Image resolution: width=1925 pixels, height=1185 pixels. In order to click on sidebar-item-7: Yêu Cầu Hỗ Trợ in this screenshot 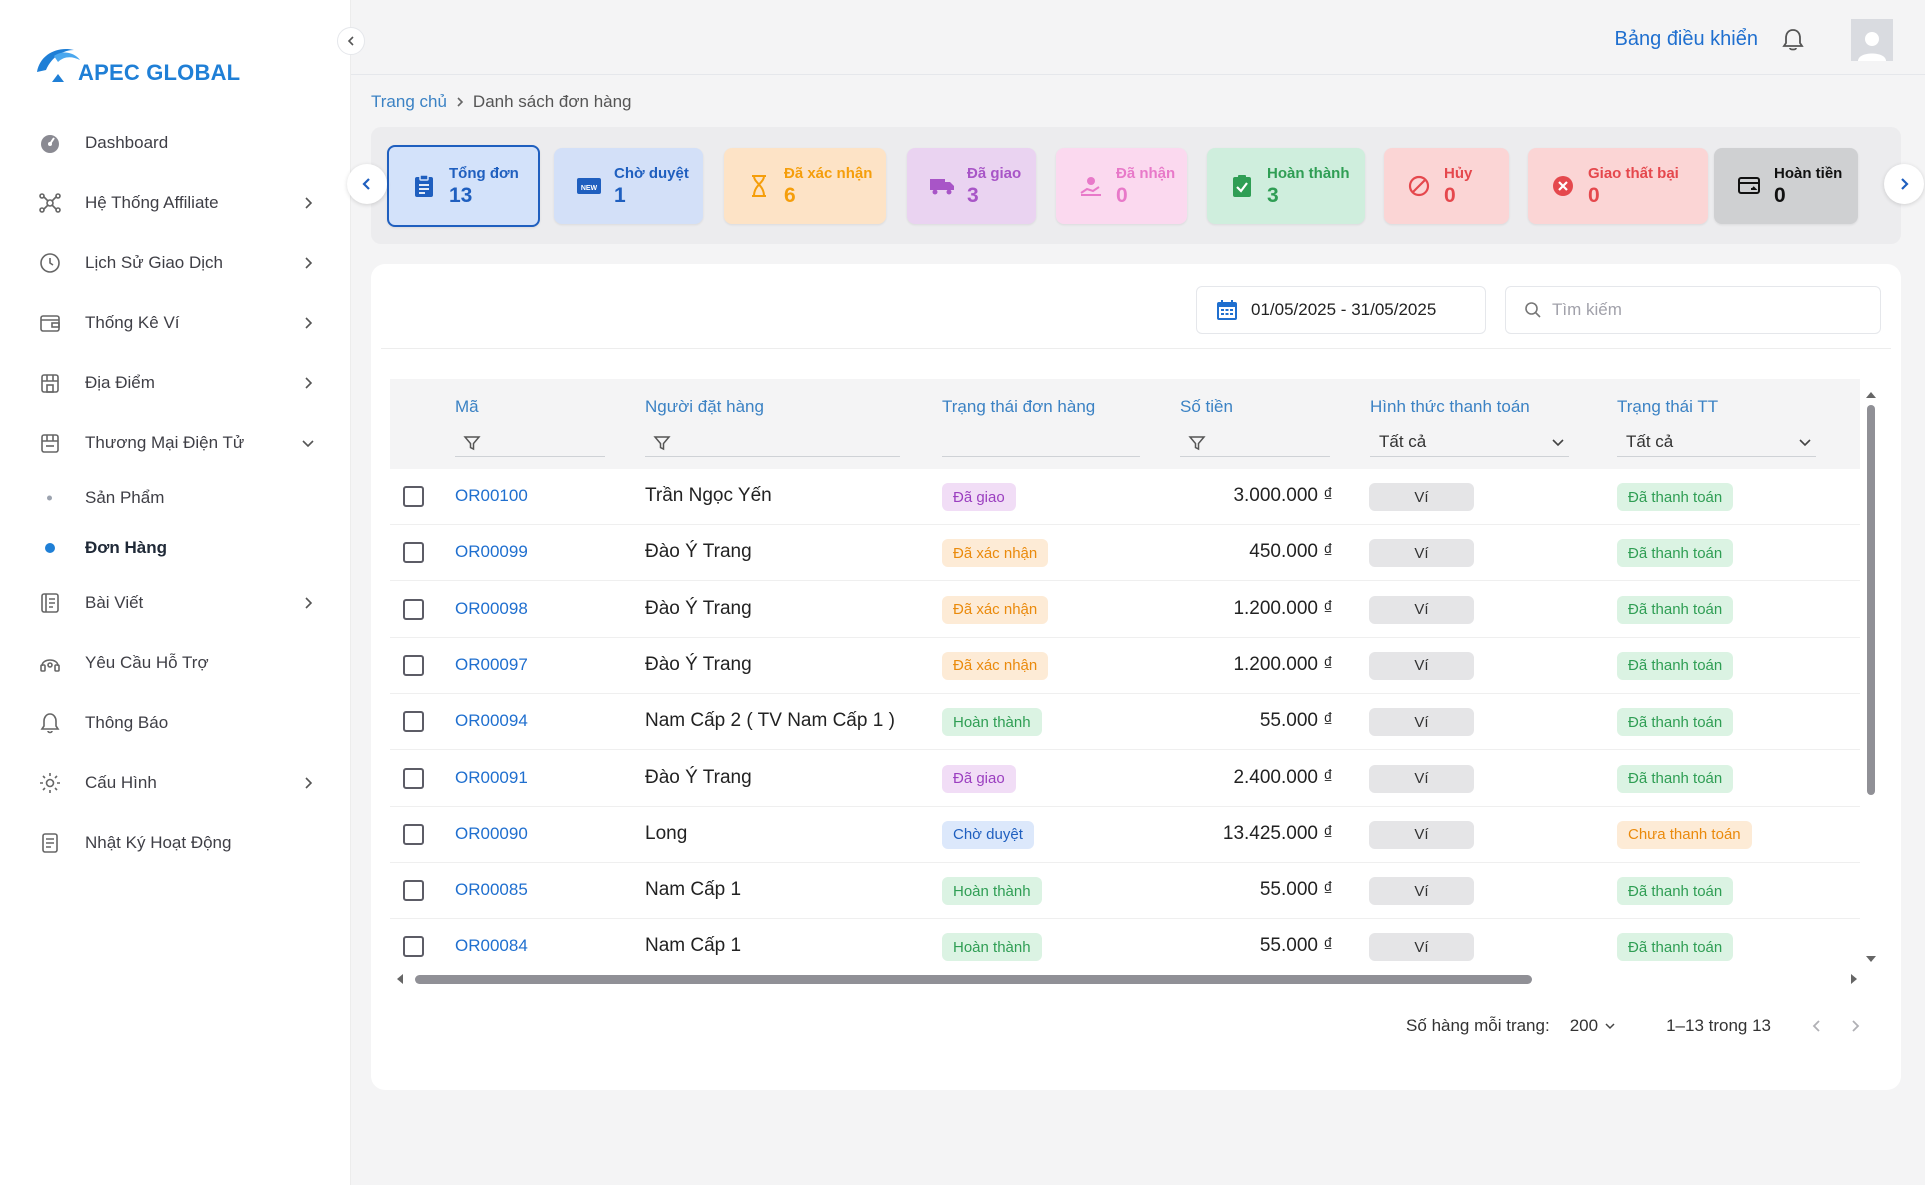, I will do `click(175, 663)`.